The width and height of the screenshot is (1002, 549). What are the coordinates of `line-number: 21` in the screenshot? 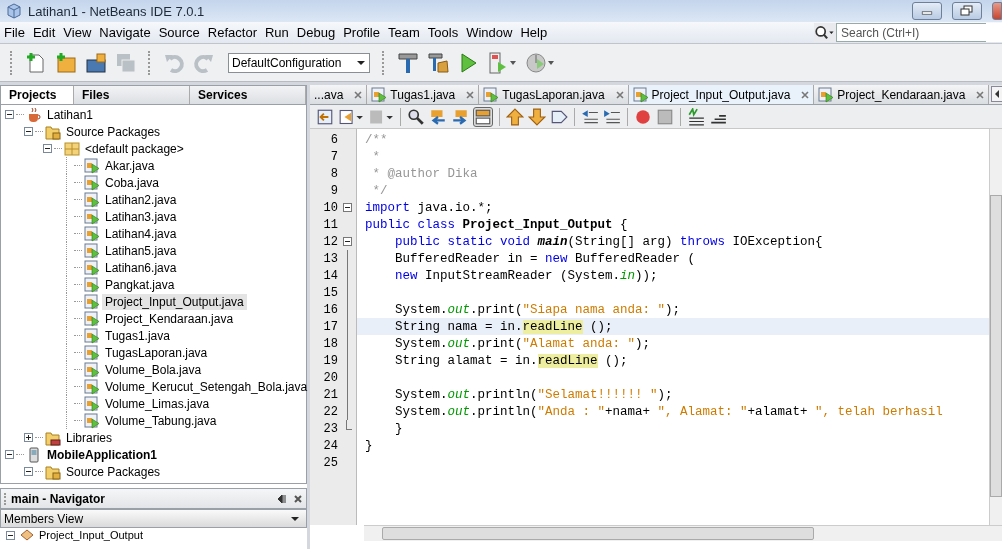 It's located at (330, 394).